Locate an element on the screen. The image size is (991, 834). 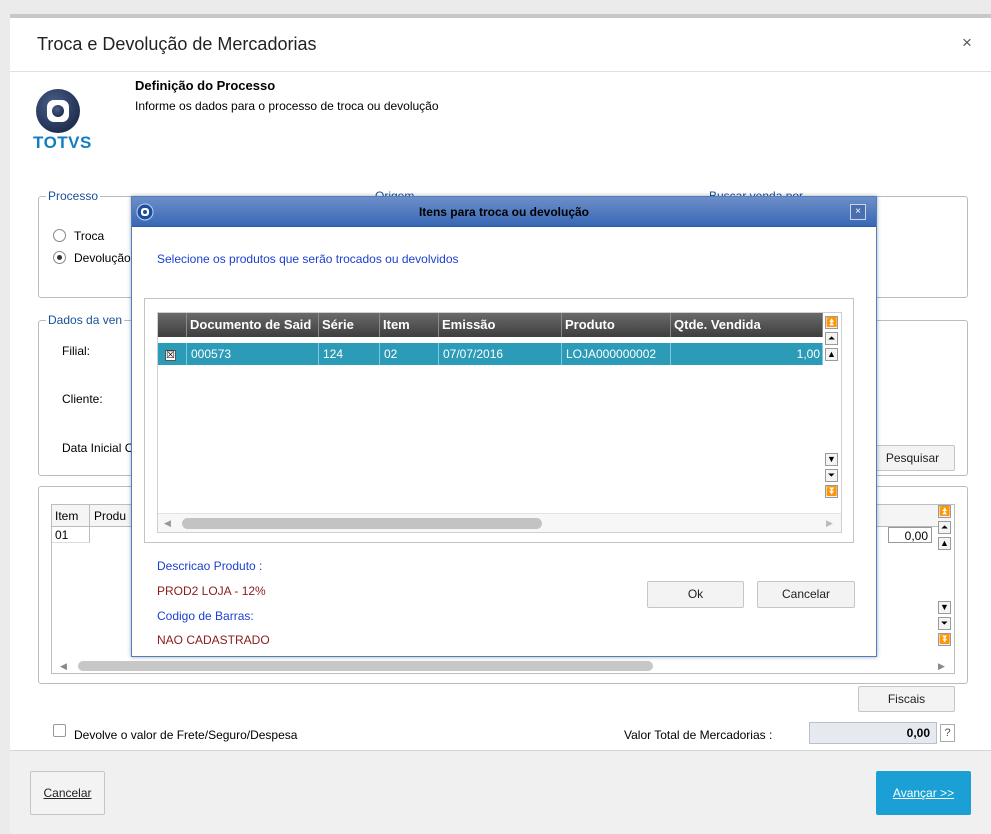
items-scroll-down-icon: ▼ is located at coordinates (944, 607).